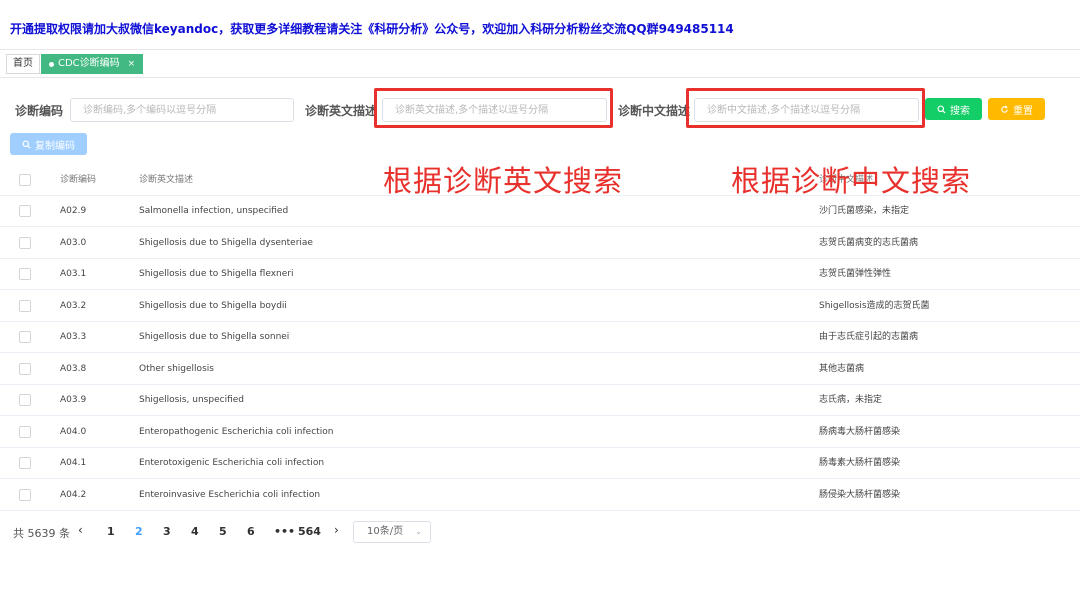  What do you see at coordinates (55, 146) in the screenshot?
I see `copy-codes-button-label: 复制编码` at bounding box center [55, 146].